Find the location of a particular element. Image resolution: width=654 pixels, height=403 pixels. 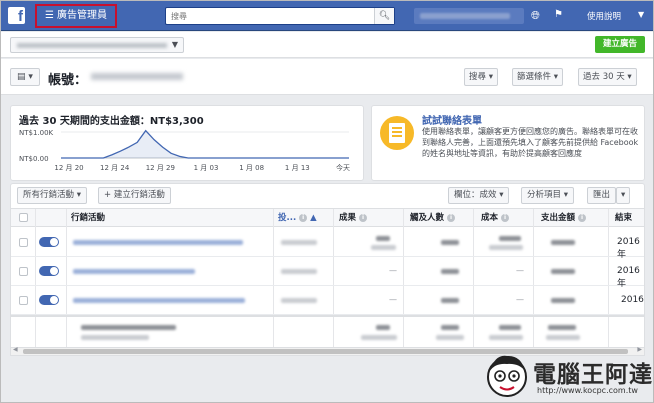

search-icon: 🔍︎ is located at coordinates (384, 16).